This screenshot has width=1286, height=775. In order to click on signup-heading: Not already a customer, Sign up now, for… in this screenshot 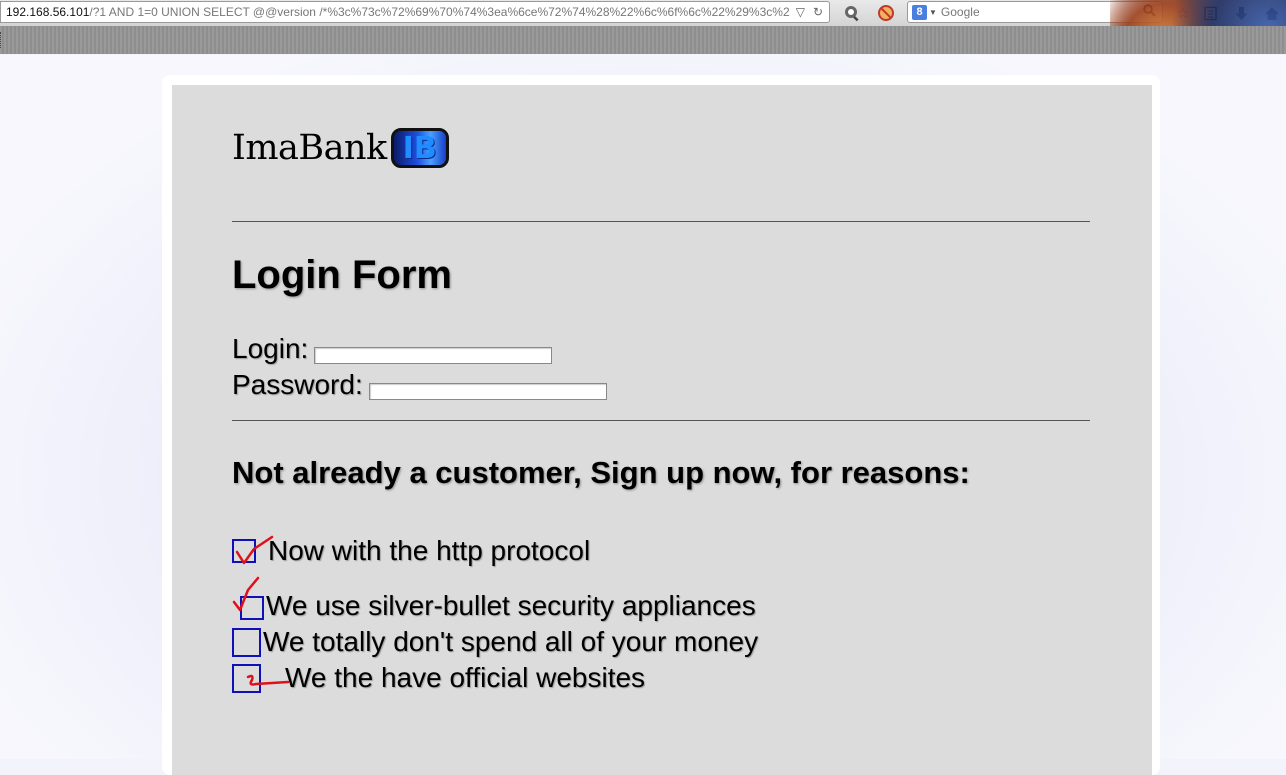, I will do `click(601, 472)`.